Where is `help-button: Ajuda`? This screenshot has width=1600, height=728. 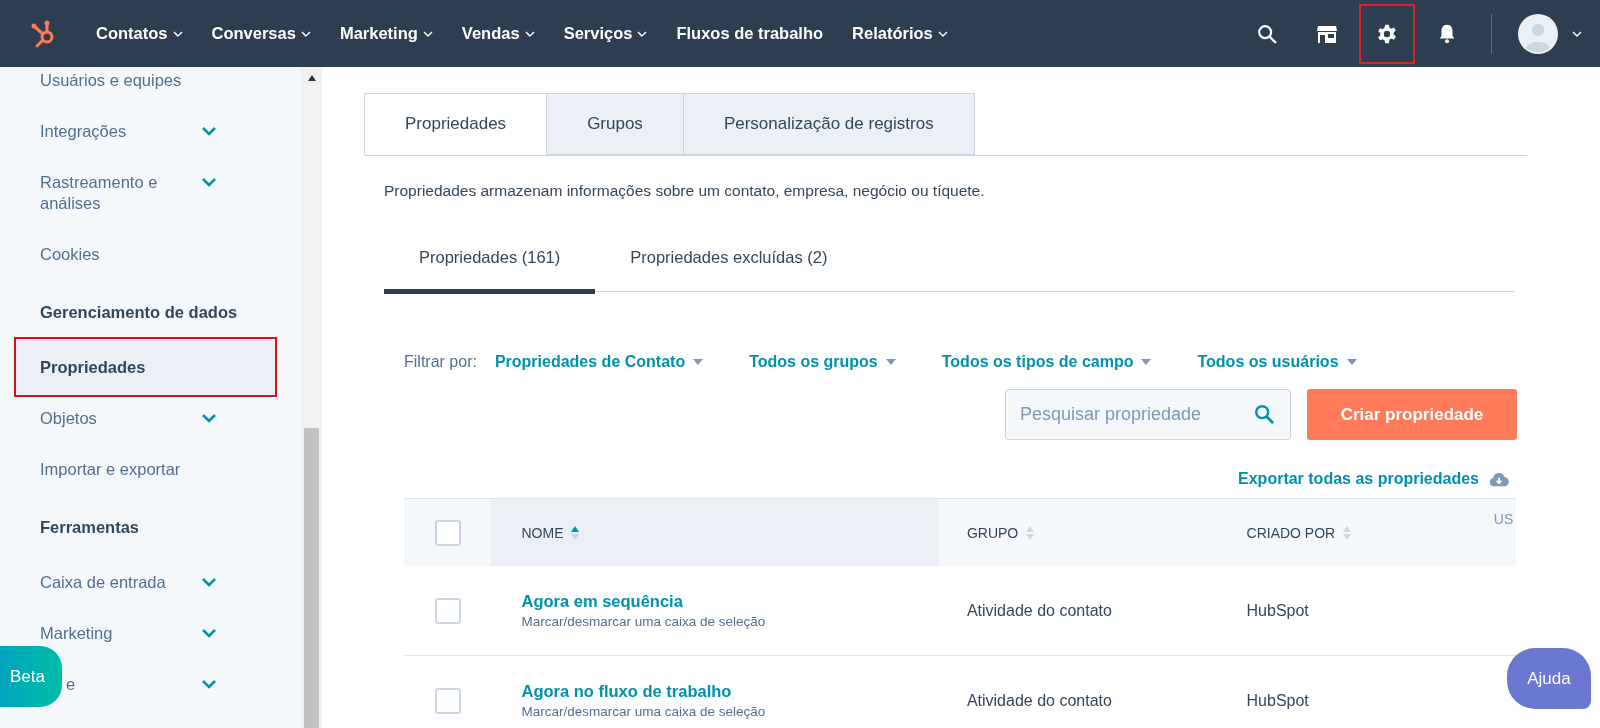
help-button: Ajuda is located at coordinates (1549, 678).